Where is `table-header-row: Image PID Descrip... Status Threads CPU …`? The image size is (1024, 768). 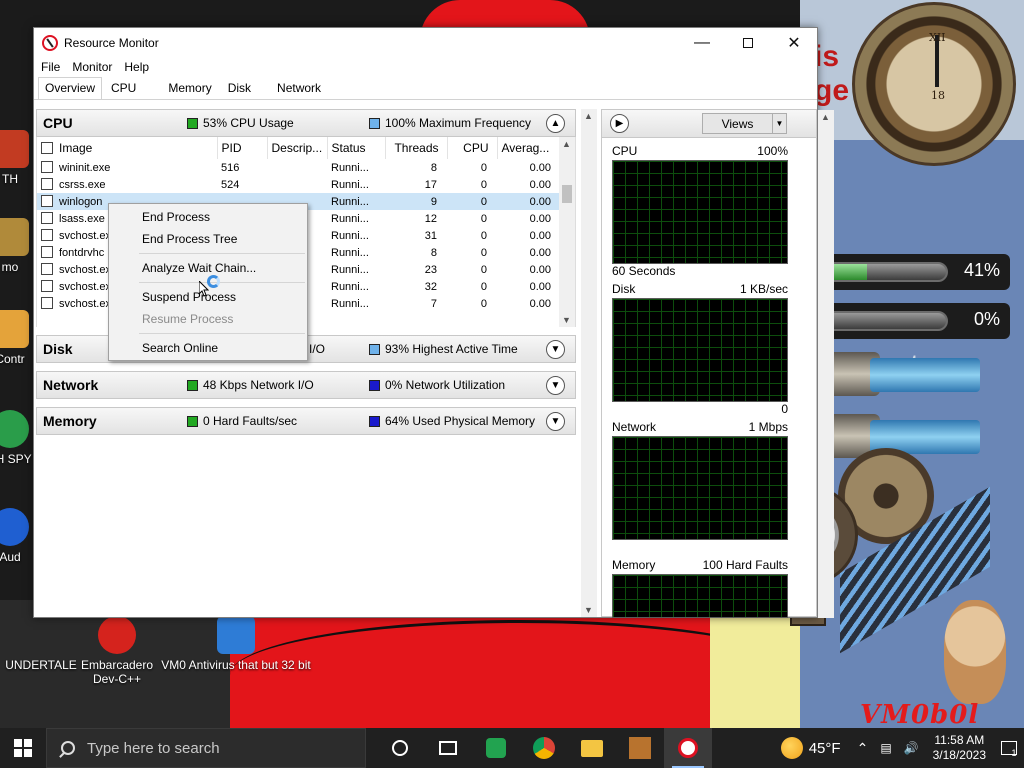
table-header-row: Image PID Descrip... Status Threads CPU … is located at coordinates (299, 148).